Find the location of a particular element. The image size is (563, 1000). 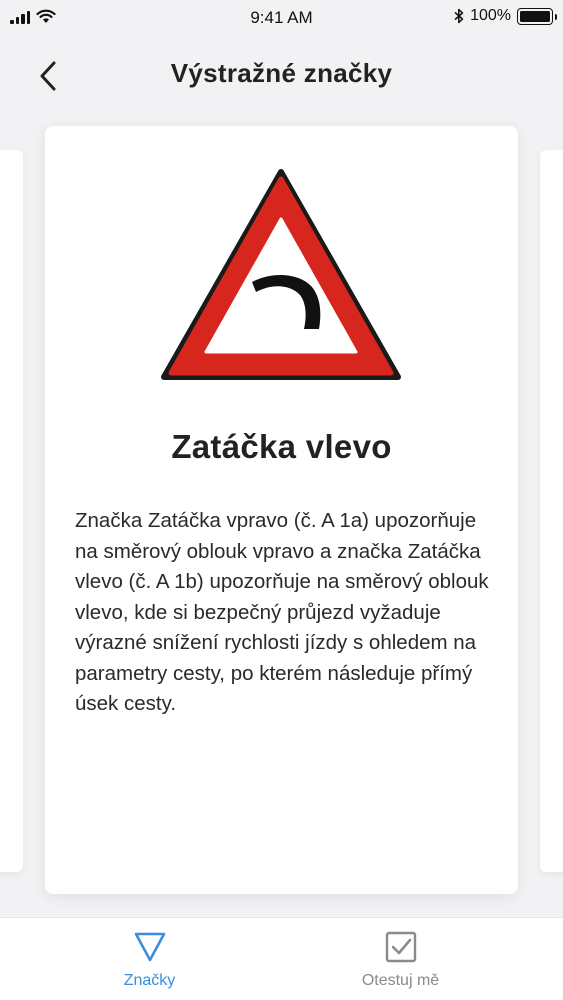

checkbox-icon is located at coordinates (400, 947).